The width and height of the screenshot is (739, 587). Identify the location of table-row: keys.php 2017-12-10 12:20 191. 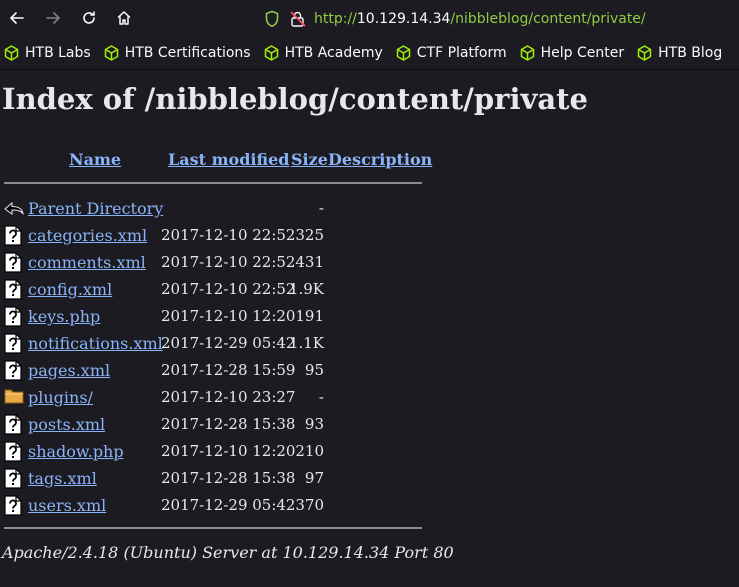
(215, 316).